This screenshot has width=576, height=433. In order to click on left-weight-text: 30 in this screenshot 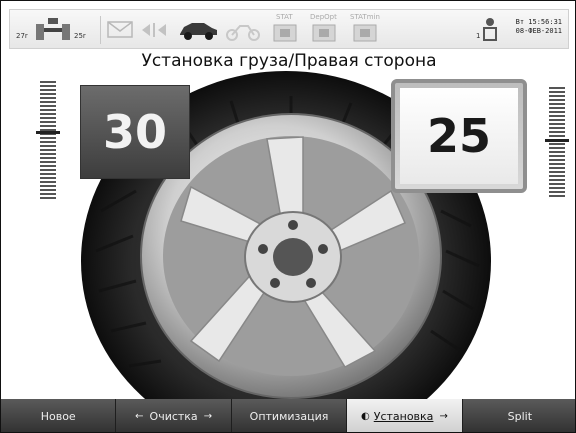, I will do `click(134, 132)`.